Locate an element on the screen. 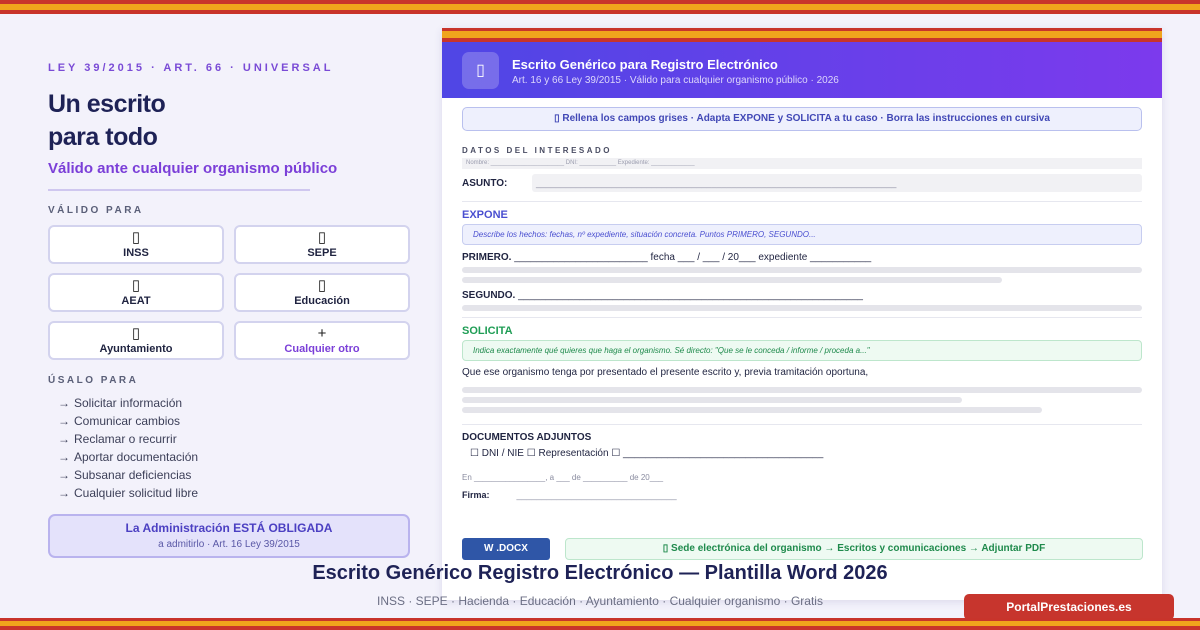 The width and height of the screenshot is (1200, 630). obligation-title: La Administración ESTÁ OBLIGADA is located at coordinates (229, 528).